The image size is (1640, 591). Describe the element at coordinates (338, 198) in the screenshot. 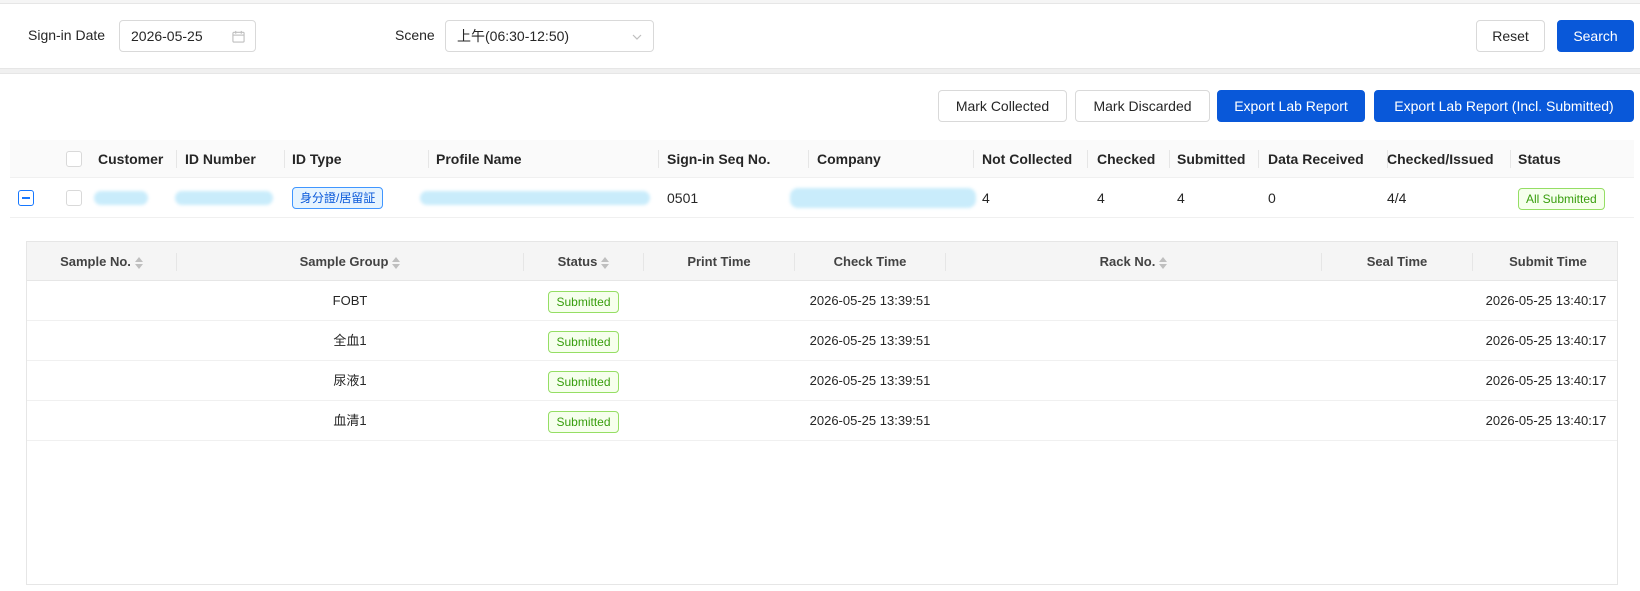

I see `id-type-tag: 身分證/居留証` at that location.